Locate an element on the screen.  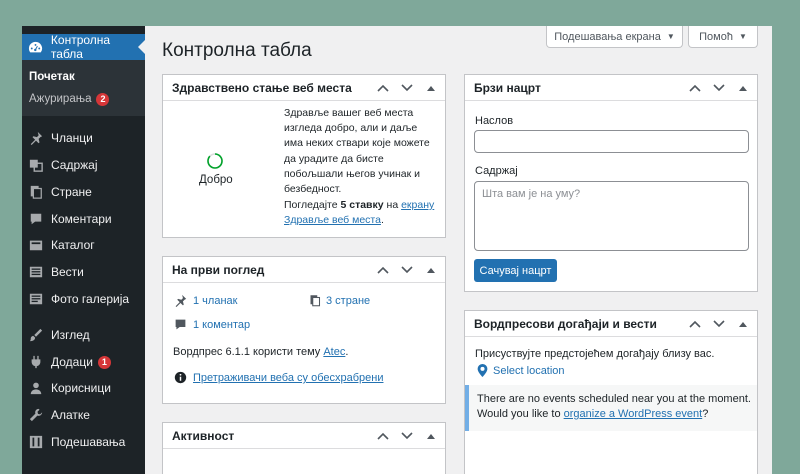
pin-icon is located at coordinates (36, 138).